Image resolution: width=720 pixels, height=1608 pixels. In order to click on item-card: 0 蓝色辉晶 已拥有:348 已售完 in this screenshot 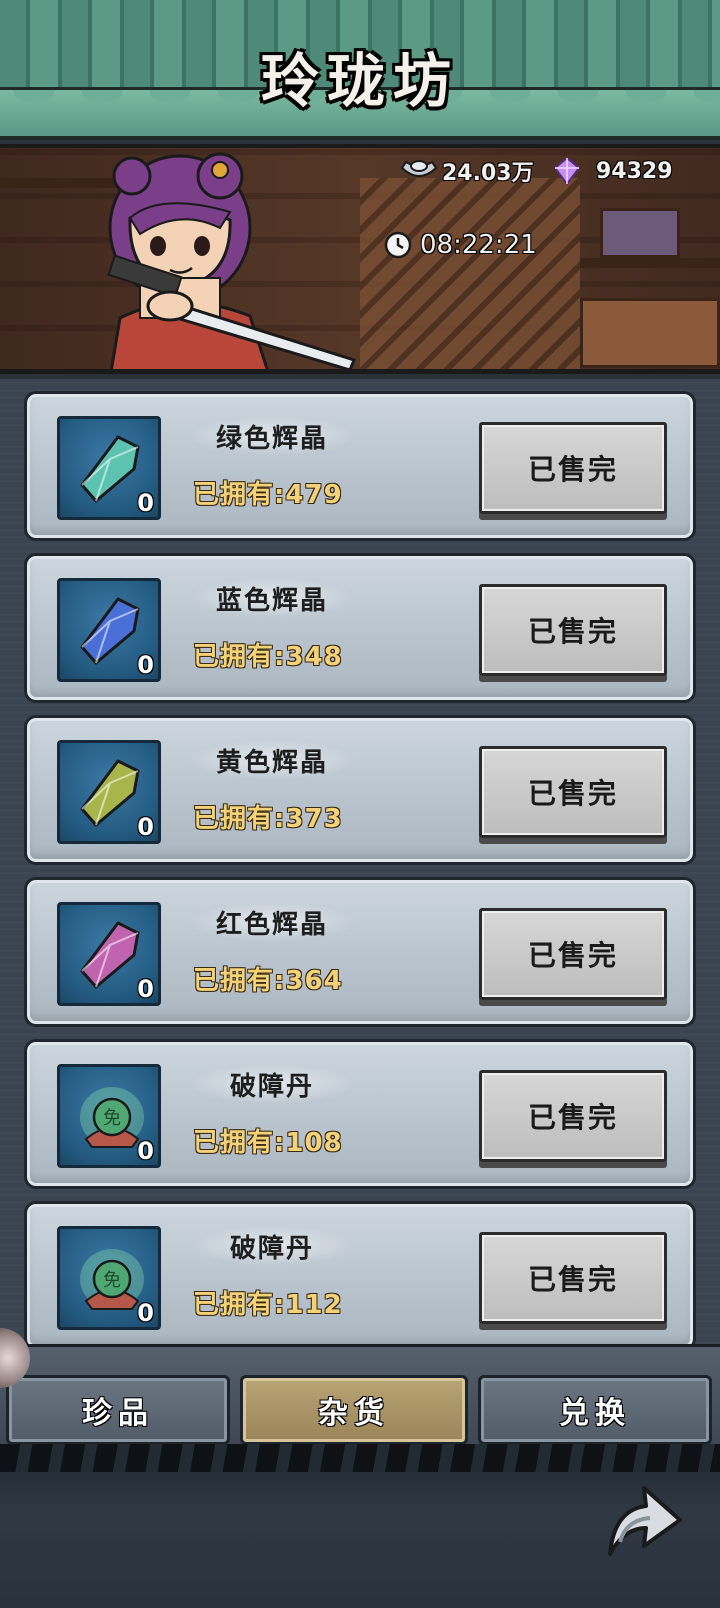, I will do `click(360, 628)`.